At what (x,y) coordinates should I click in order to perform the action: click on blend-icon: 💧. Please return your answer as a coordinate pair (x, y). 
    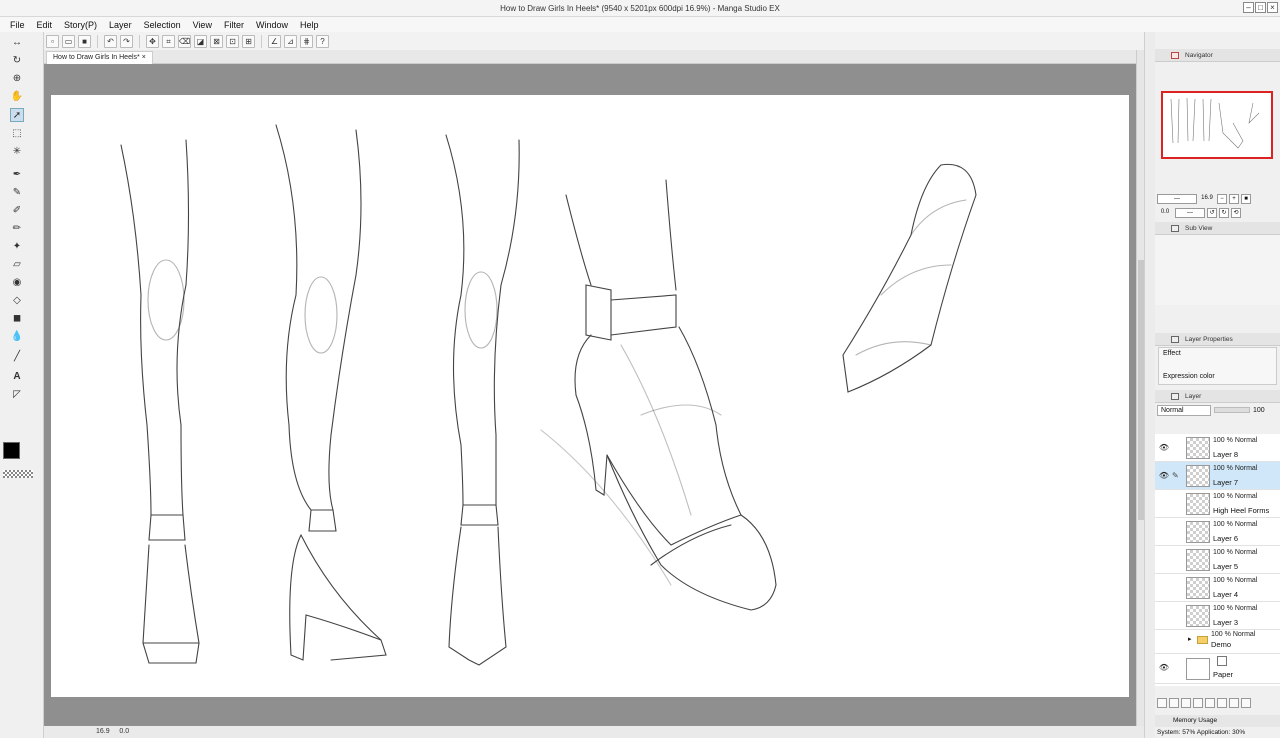
    Looking at the image, I should click on (17, 337).